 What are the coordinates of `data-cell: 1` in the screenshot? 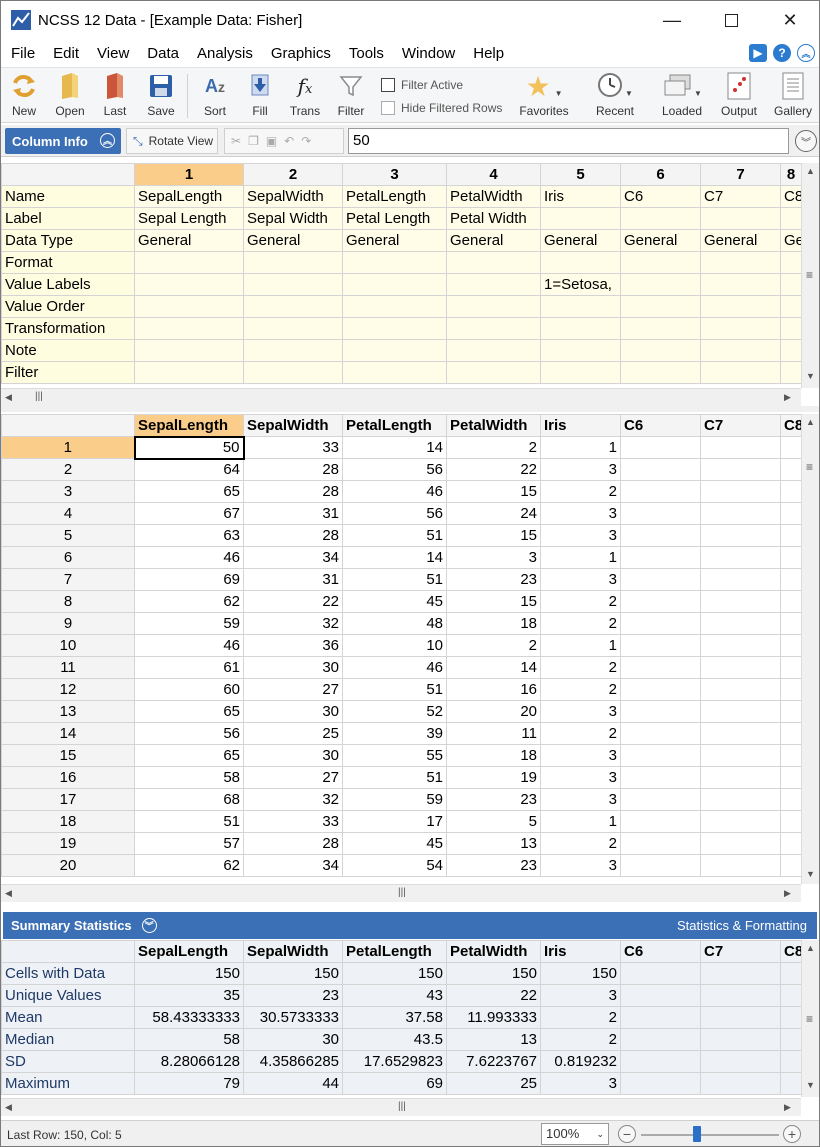 It's located at (580, 557).